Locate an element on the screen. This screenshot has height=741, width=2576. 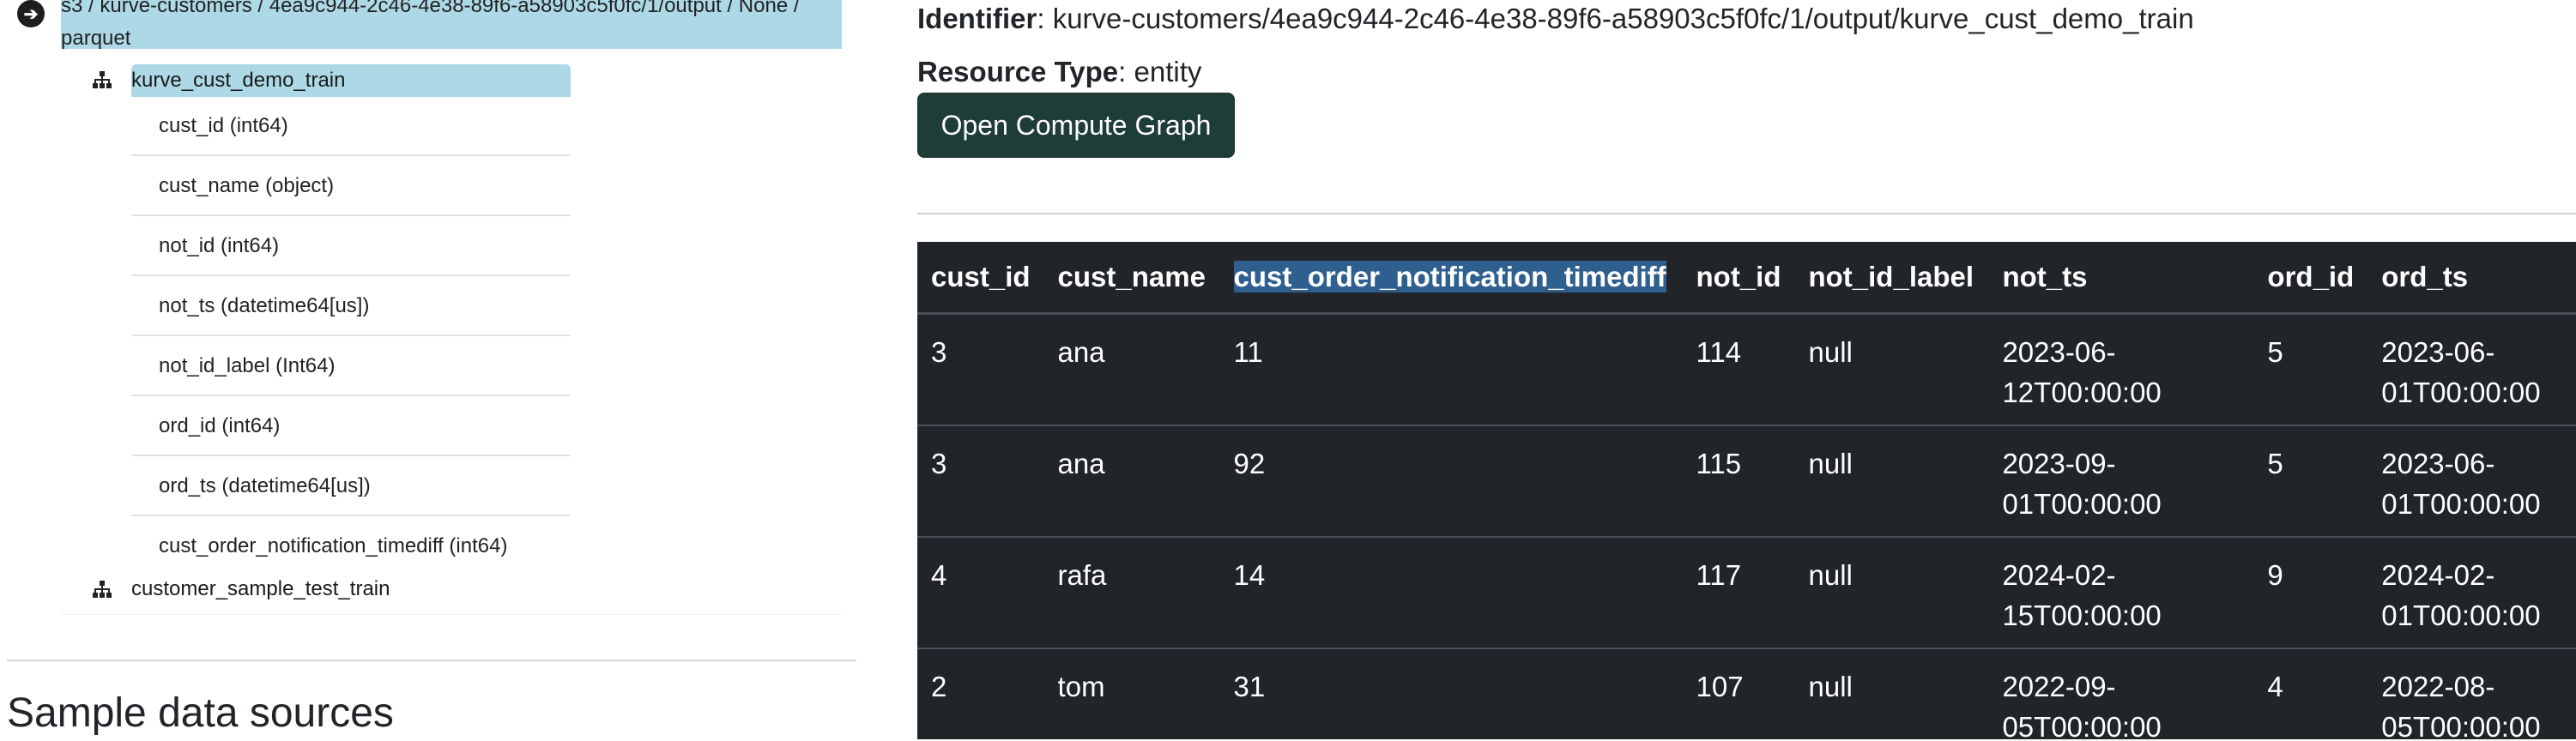
column-item: ord_ts (datetime64[us]) is located at coordinates (351, 486).